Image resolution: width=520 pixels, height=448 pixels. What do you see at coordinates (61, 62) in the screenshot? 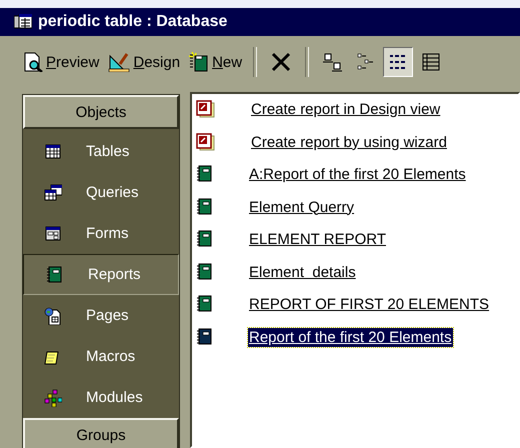
I see `preview-button: Preview` at bounding box center [61, 62].